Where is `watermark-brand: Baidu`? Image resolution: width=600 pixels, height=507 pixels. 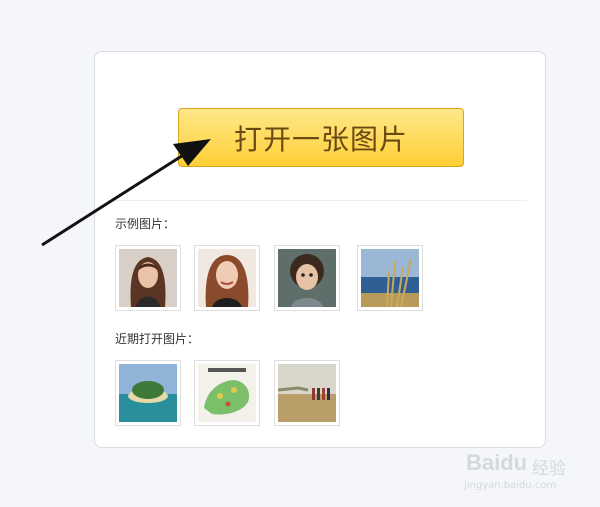
watermark-brand: Baidu is located at coordinates (497, 462).